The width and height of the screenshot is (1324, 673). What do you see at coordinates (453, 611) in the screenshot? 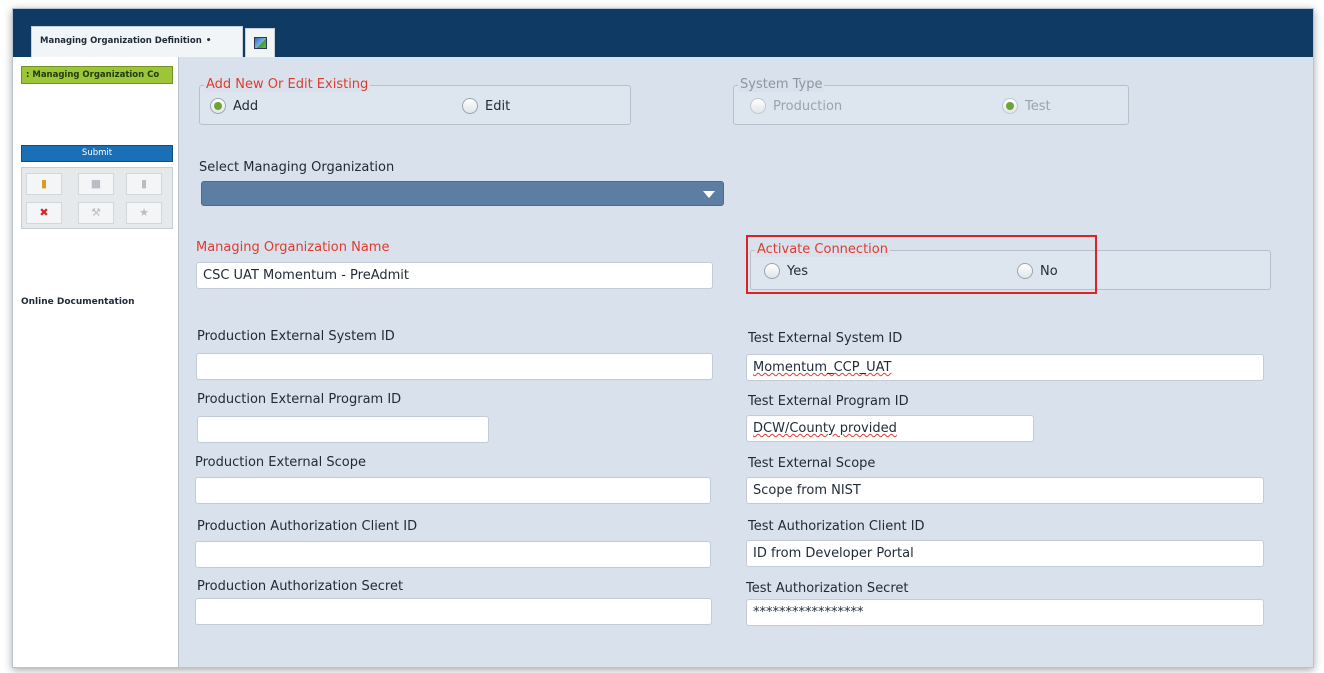
I see `prod-secret-input` at bounding box center [453, 611].